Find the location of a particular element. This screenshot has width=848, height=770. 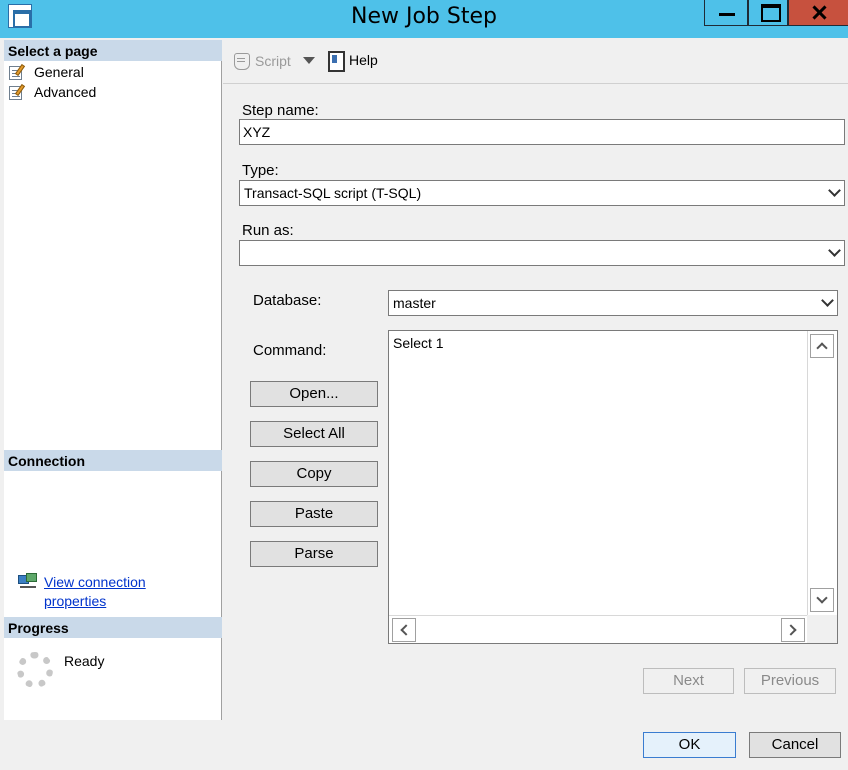

scroll-left-button is located at coordinates (404, 630).